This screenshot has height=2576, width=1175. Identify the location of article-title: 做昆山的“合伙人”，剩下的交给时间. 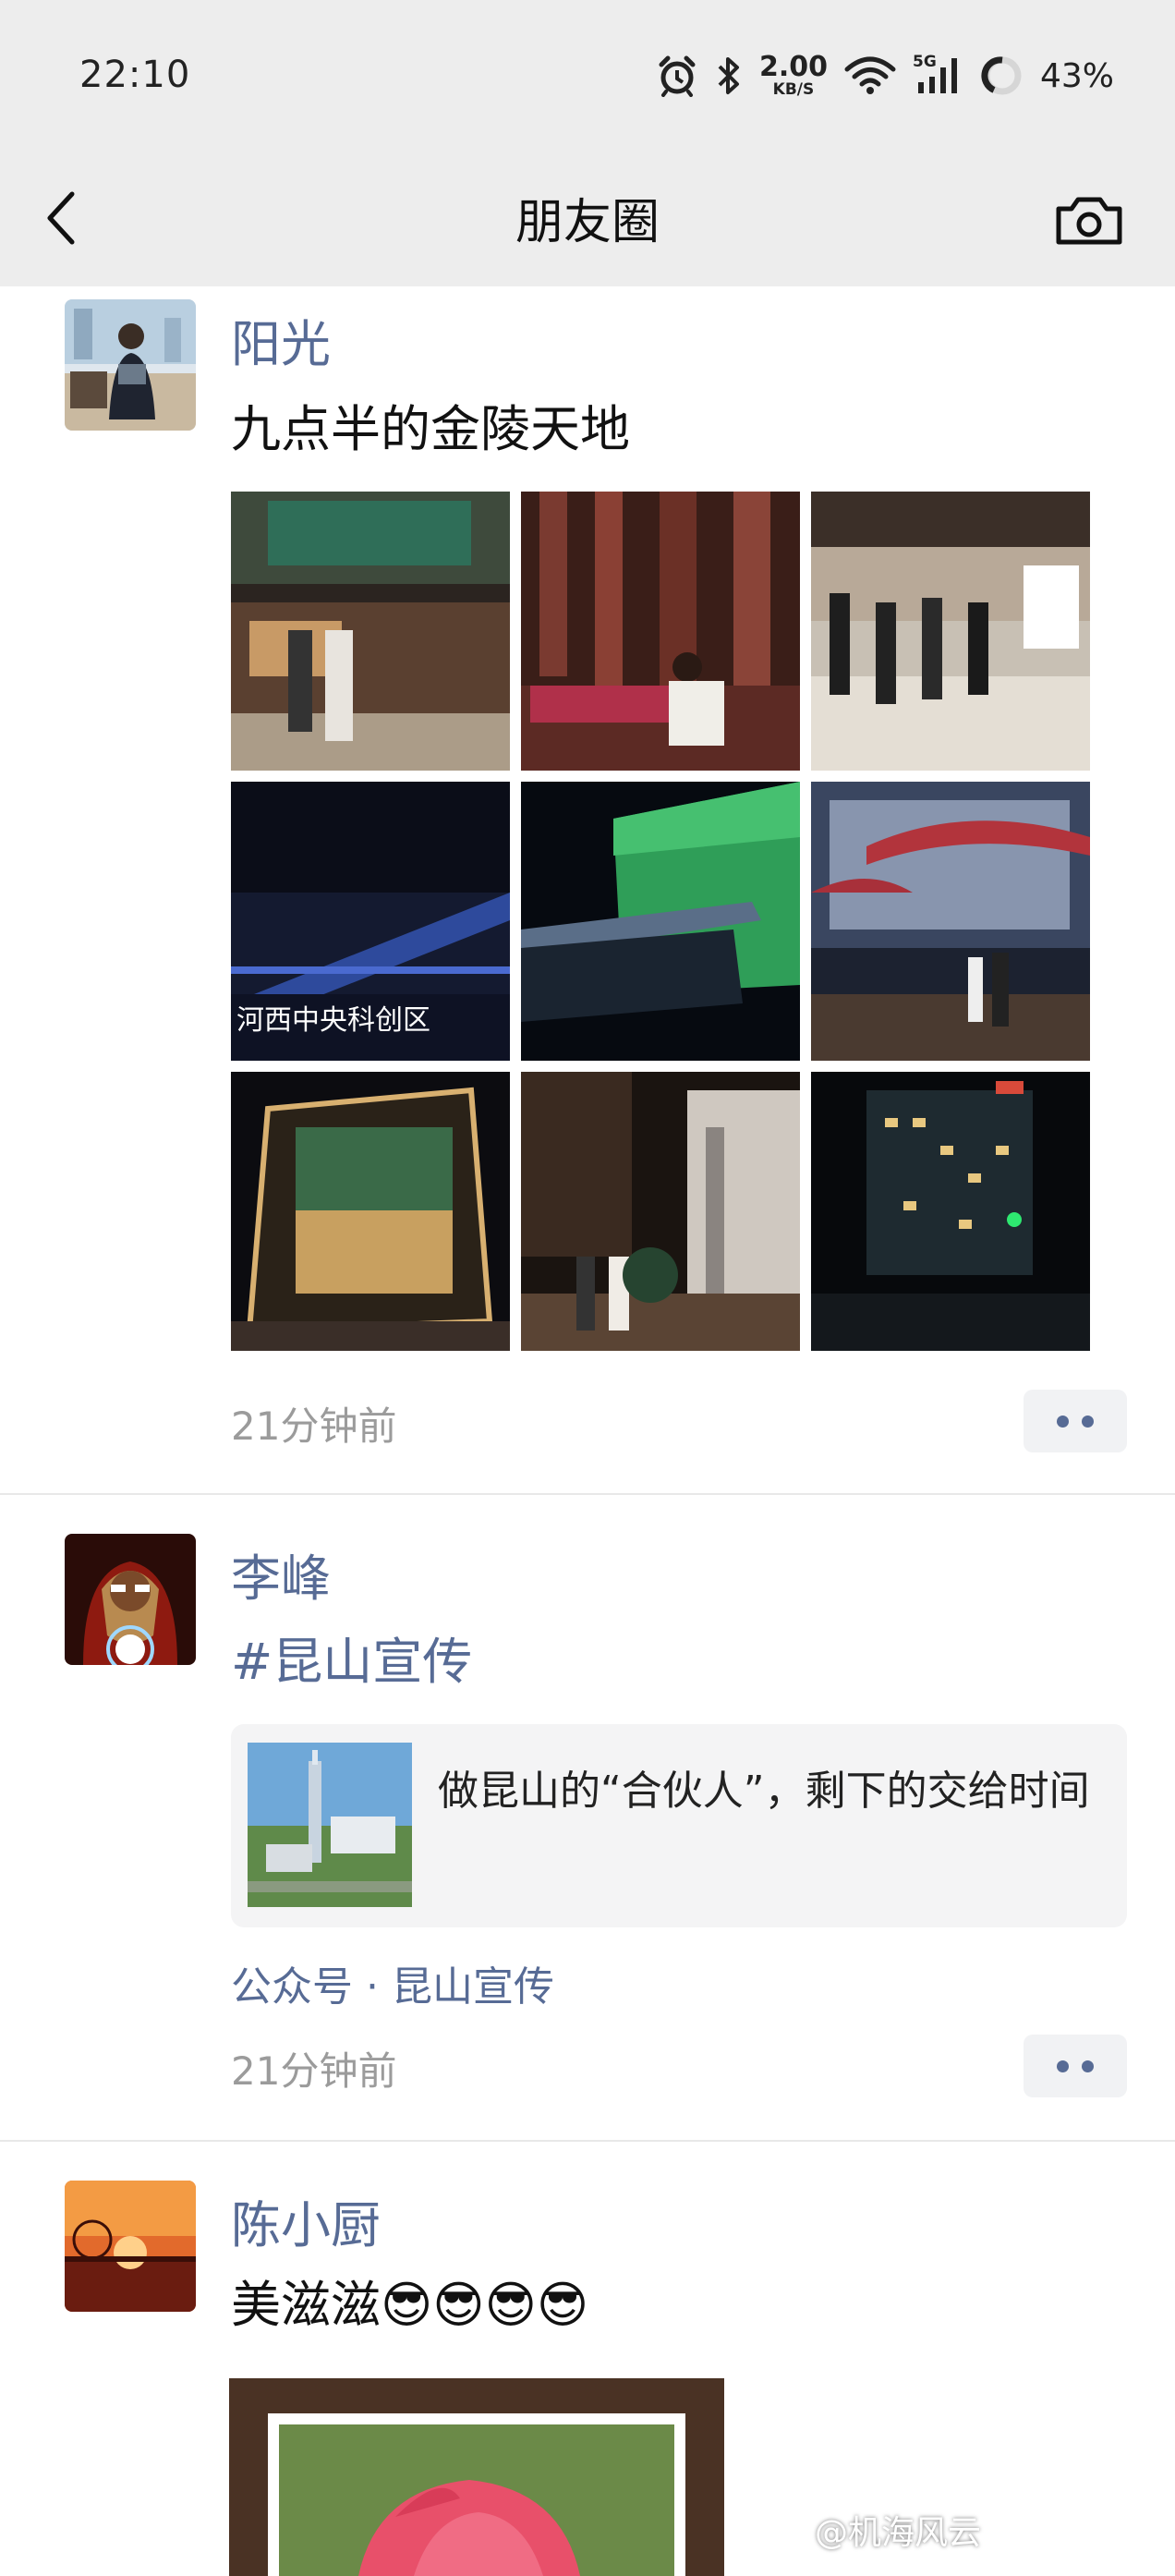
(764, 1791).